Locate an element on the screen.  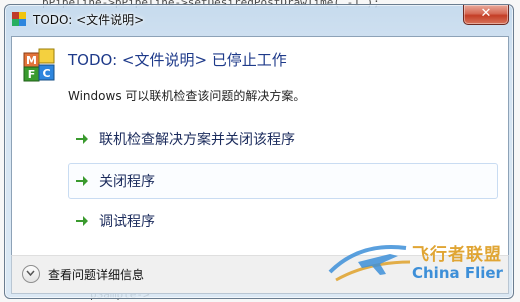
check-online-solution-button: 联机检查解决方案并关闭该程序 is located at coordinates (283, 139).